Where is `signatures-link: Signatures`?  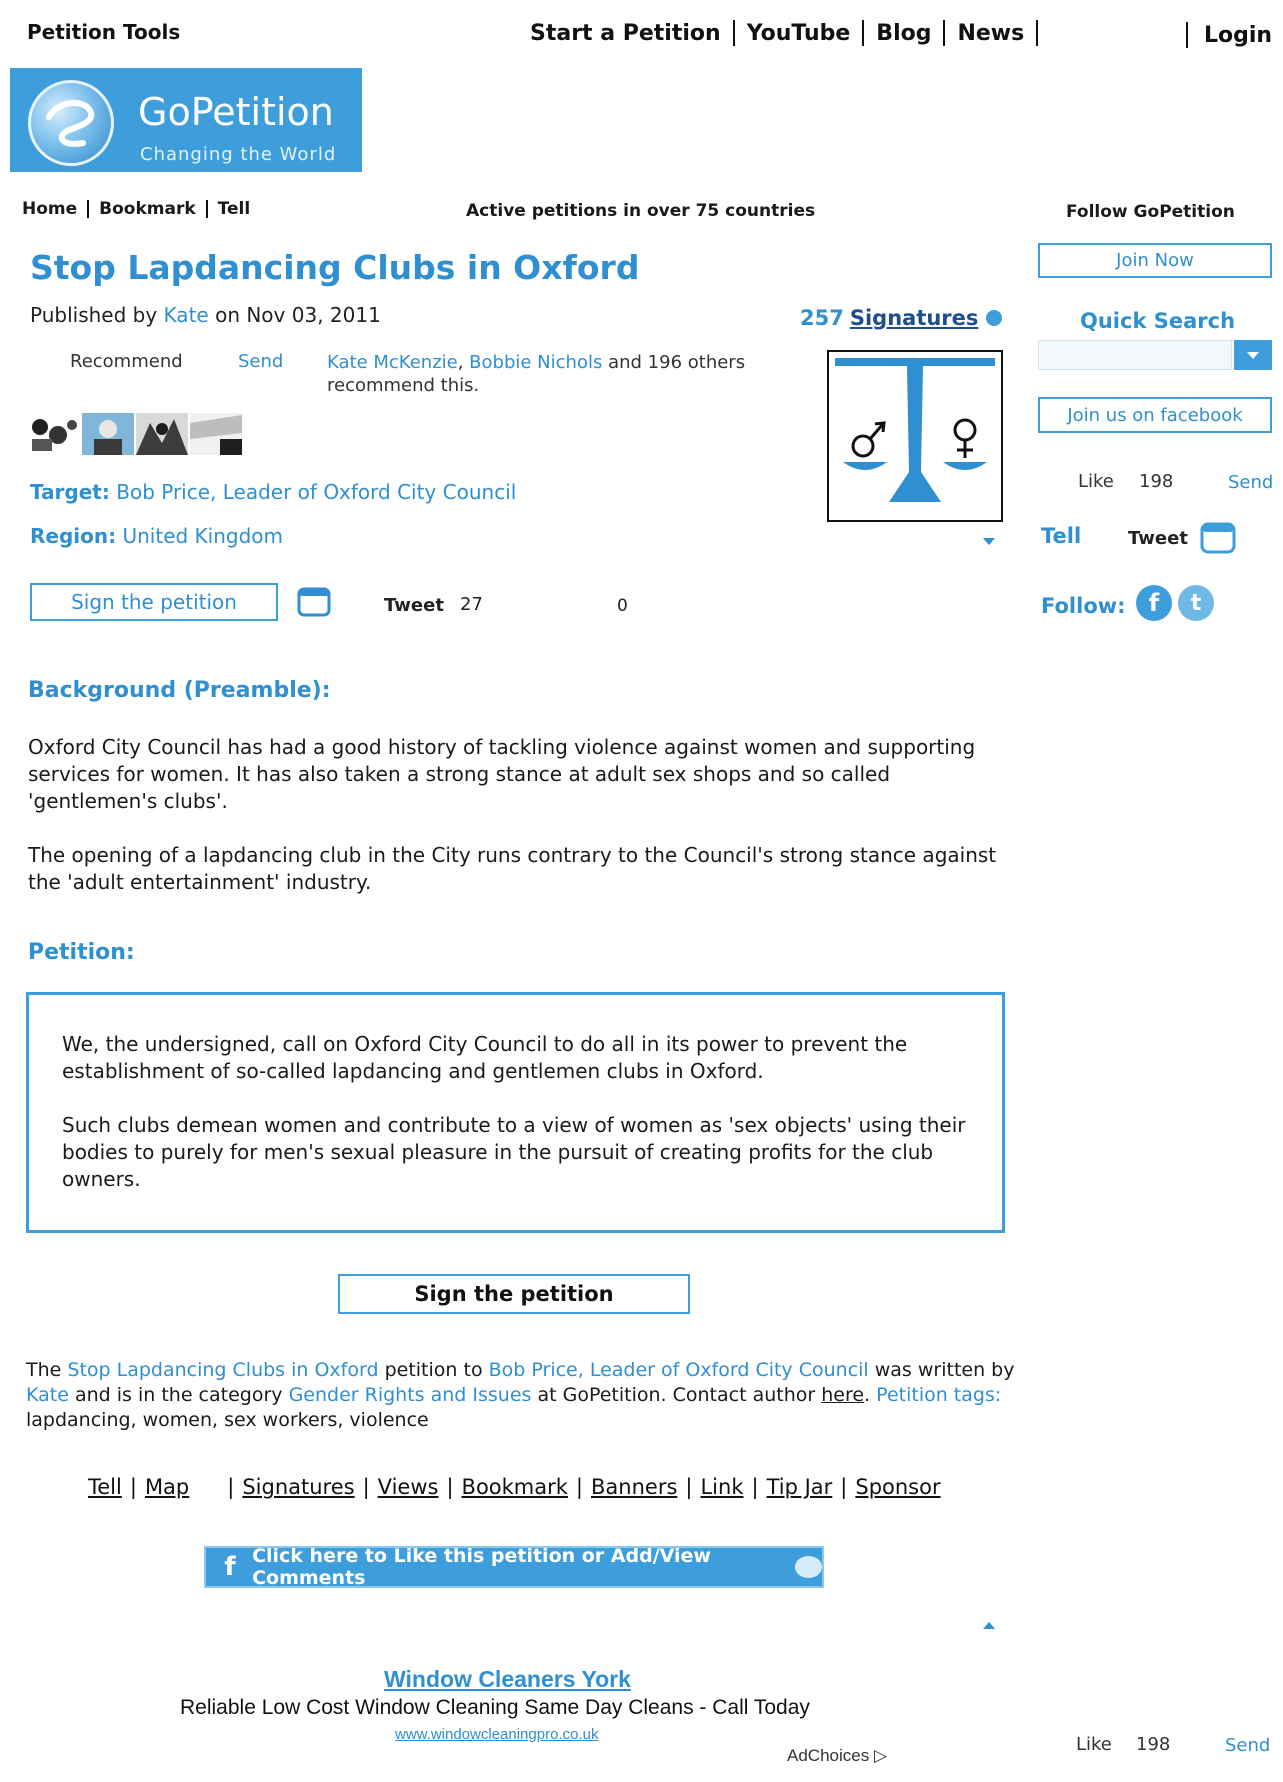
signatures-link: Signatures is located at coordinates (914, 318).